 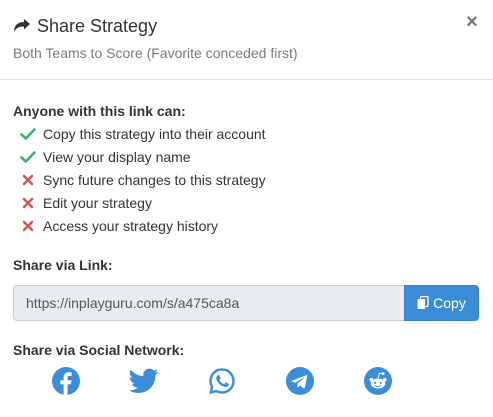 I want to click on telegram-share-button, so click(x=300, y=381).